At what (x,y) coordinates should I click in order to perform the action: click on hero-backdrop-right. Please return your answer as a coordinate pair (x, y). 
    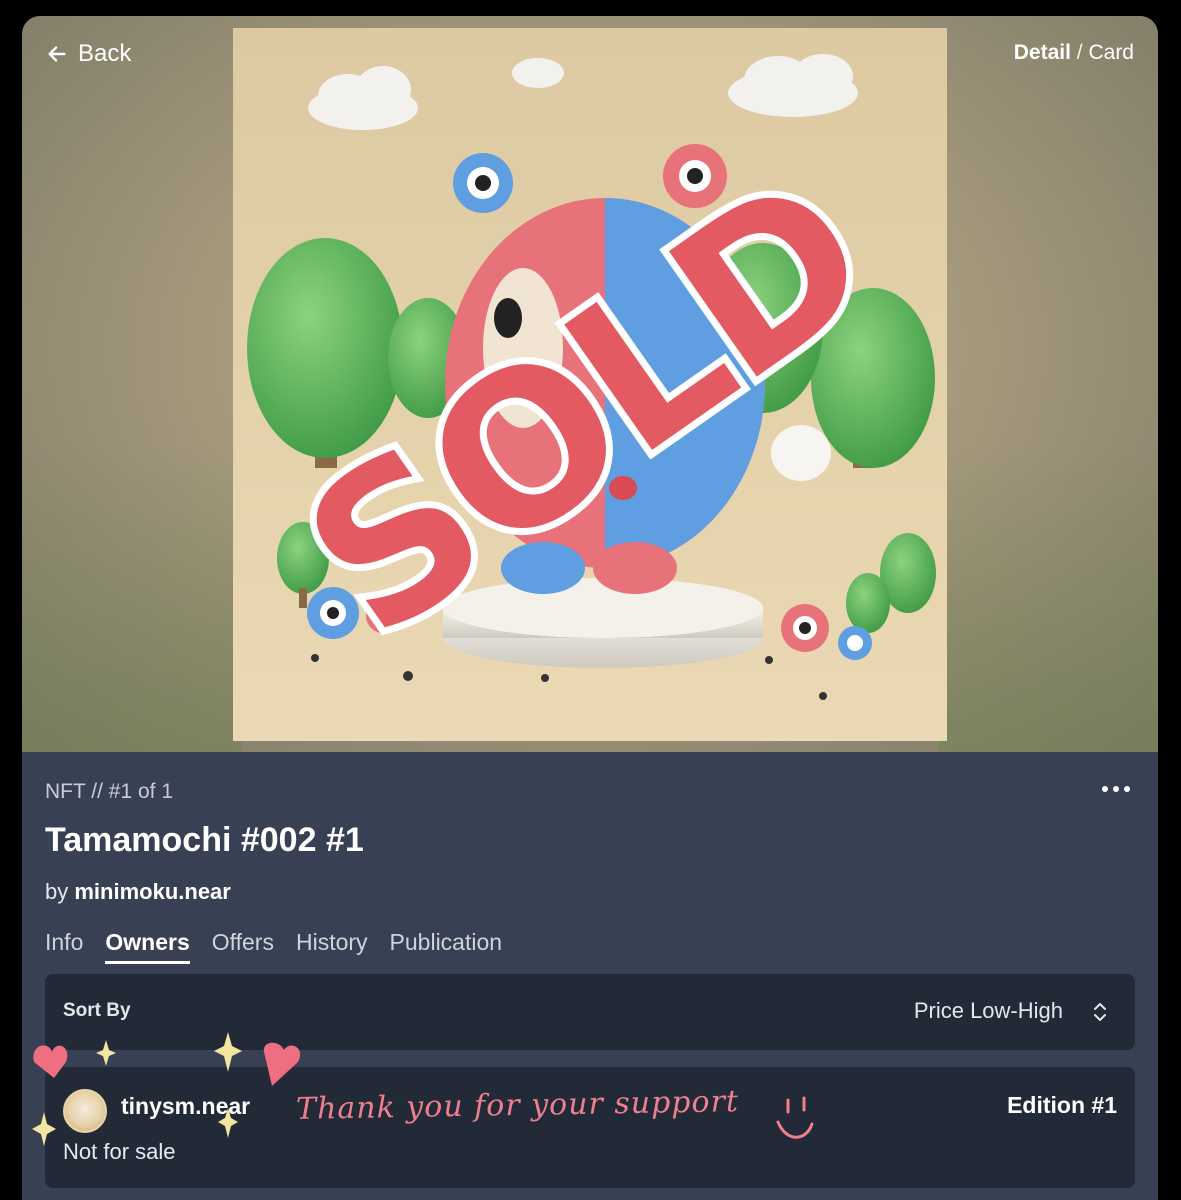
    Looking at the image, I should click on (1048, 599).